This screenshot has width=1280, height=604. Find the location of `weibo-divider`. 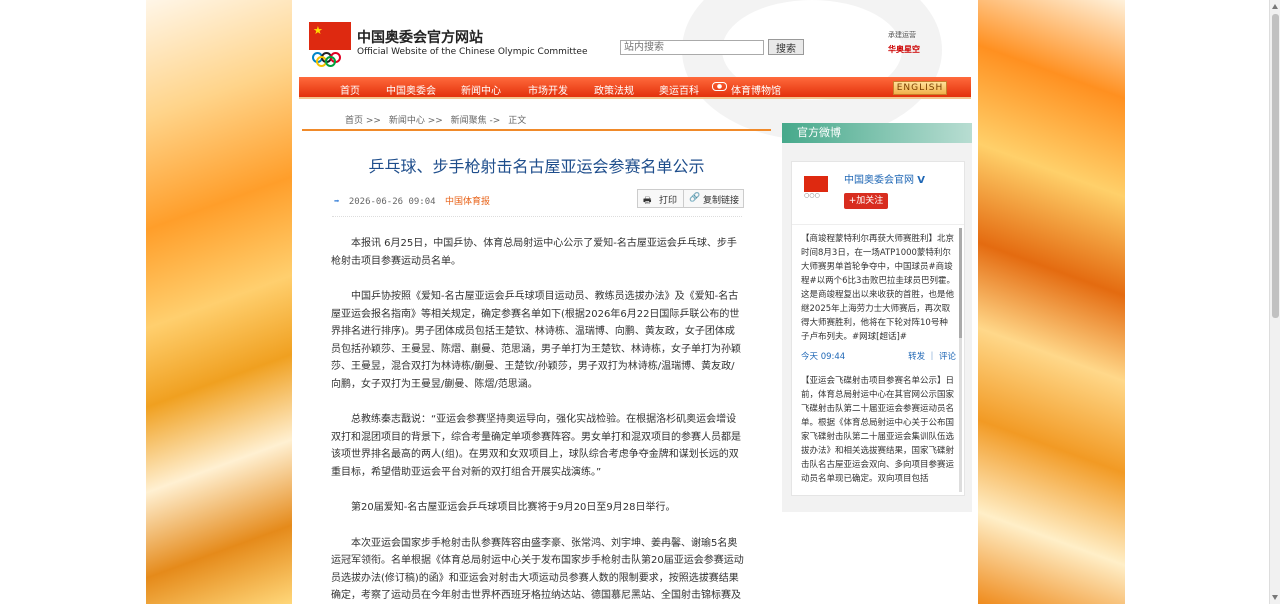

weibo-divider is located at coordinates (878, 224).